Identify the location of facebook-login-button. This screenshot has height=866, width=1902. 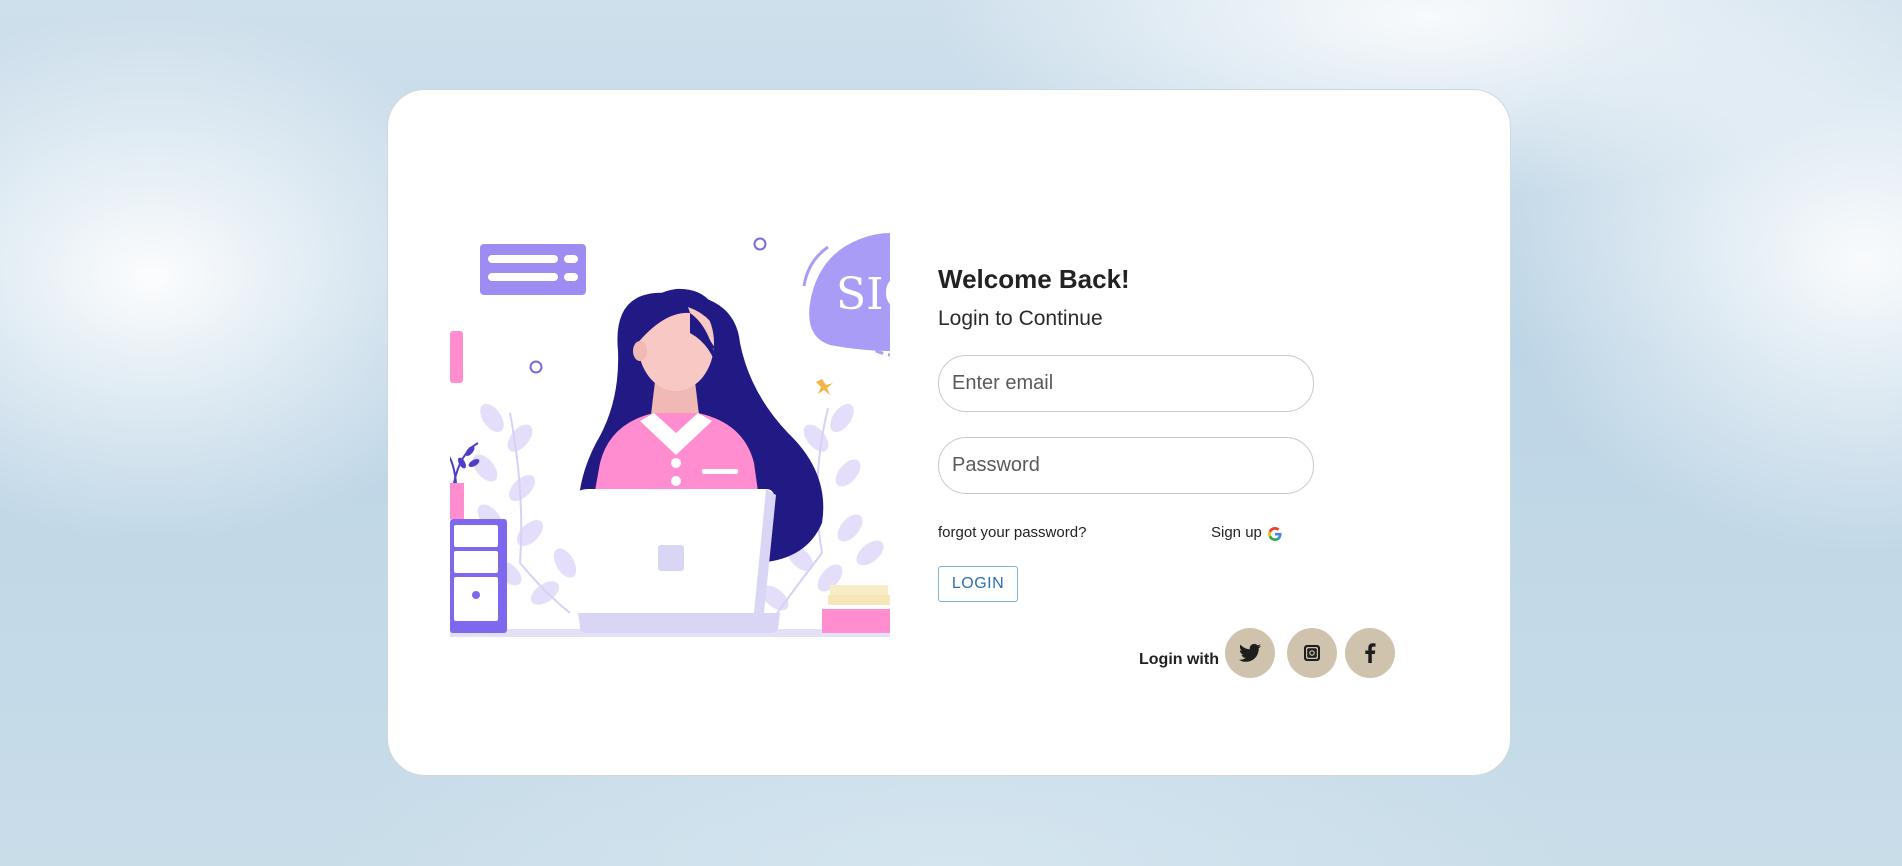
(1369, 653).